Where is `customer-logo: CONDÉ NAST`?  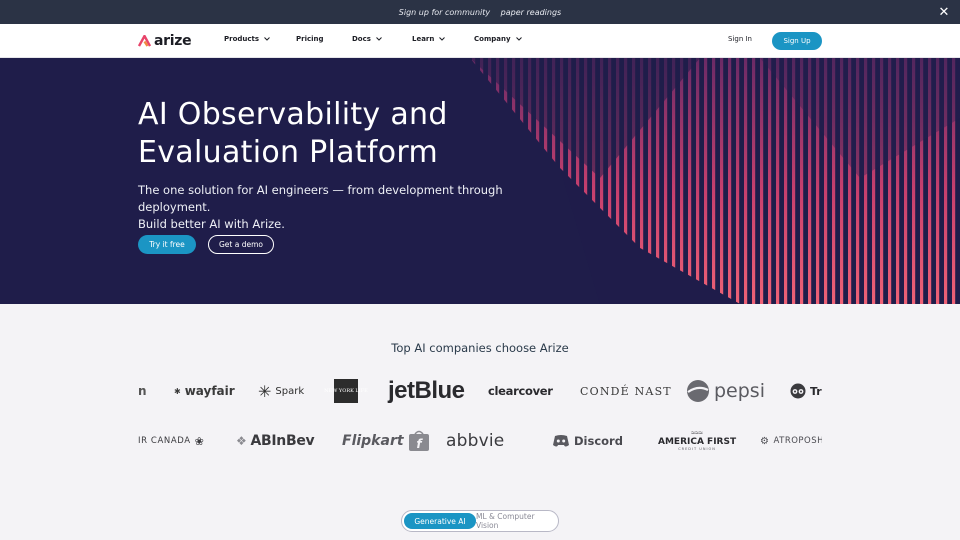
customer-logo: CONDÉ NAST is located at coordinates (626, 391).